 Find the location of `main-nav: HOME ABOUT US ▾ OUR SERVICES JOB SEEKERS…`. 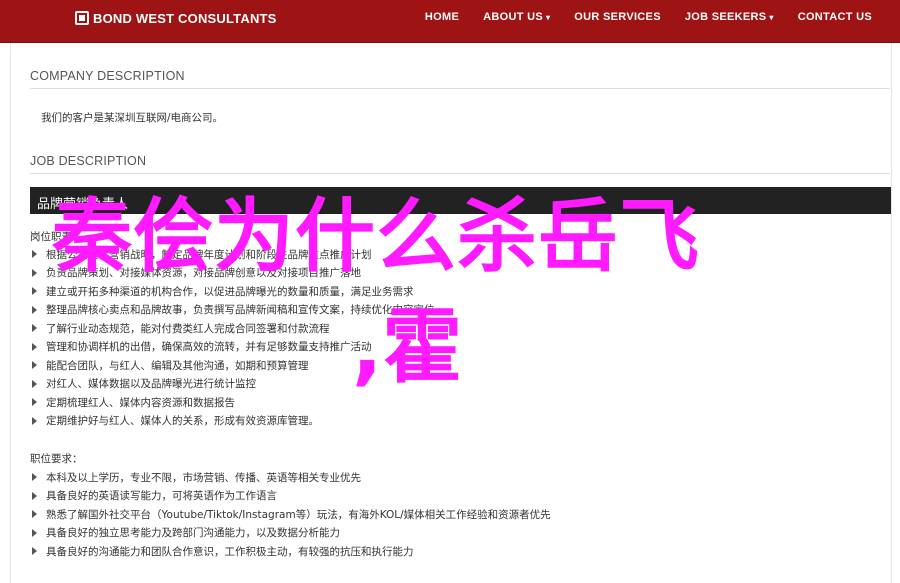

main-nav: HOME ABOUT US ▾ OUR SERVICES JOB SEEKERS… is located at coordinates (662, 17).